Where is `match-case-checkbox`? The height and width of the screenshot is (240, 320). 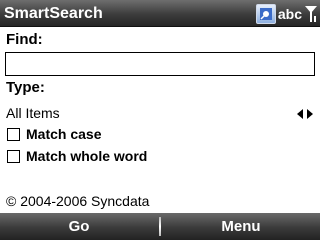 match-case-checkbox is located at coordinates (13, 134).